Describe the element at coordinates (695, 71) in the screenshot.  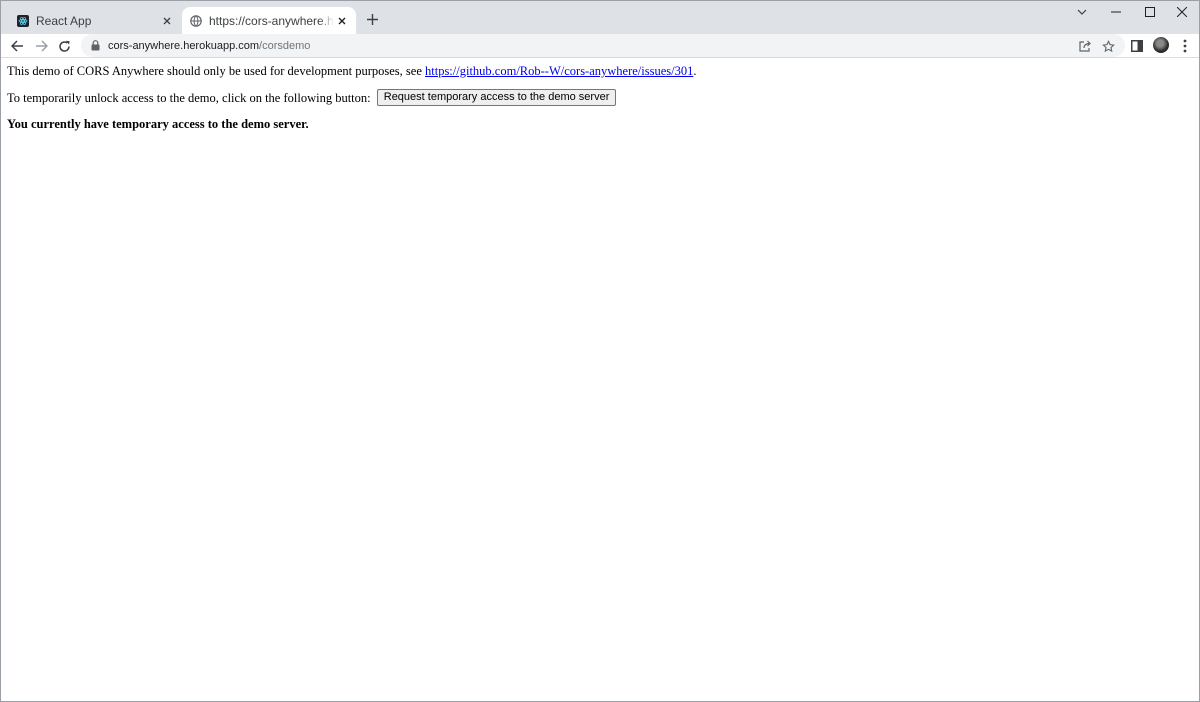
I see `dev-notice-end: .` at that location.